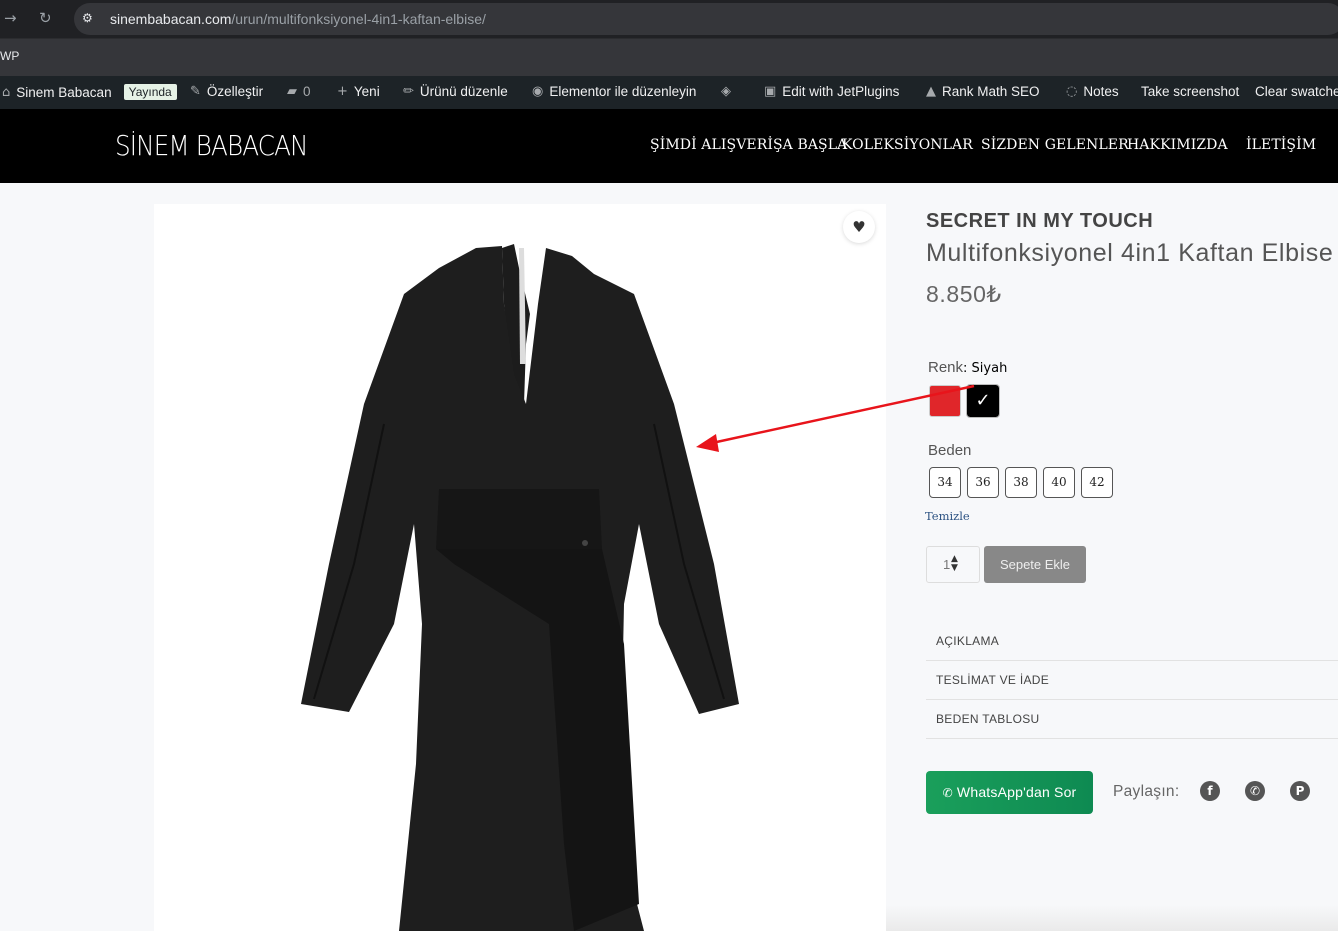 The image size is (1338, 931). What do you see at coordinates (770, 91) in the screenshot?
I see `jet-icon: ▣` at bounding box center [770, 91].